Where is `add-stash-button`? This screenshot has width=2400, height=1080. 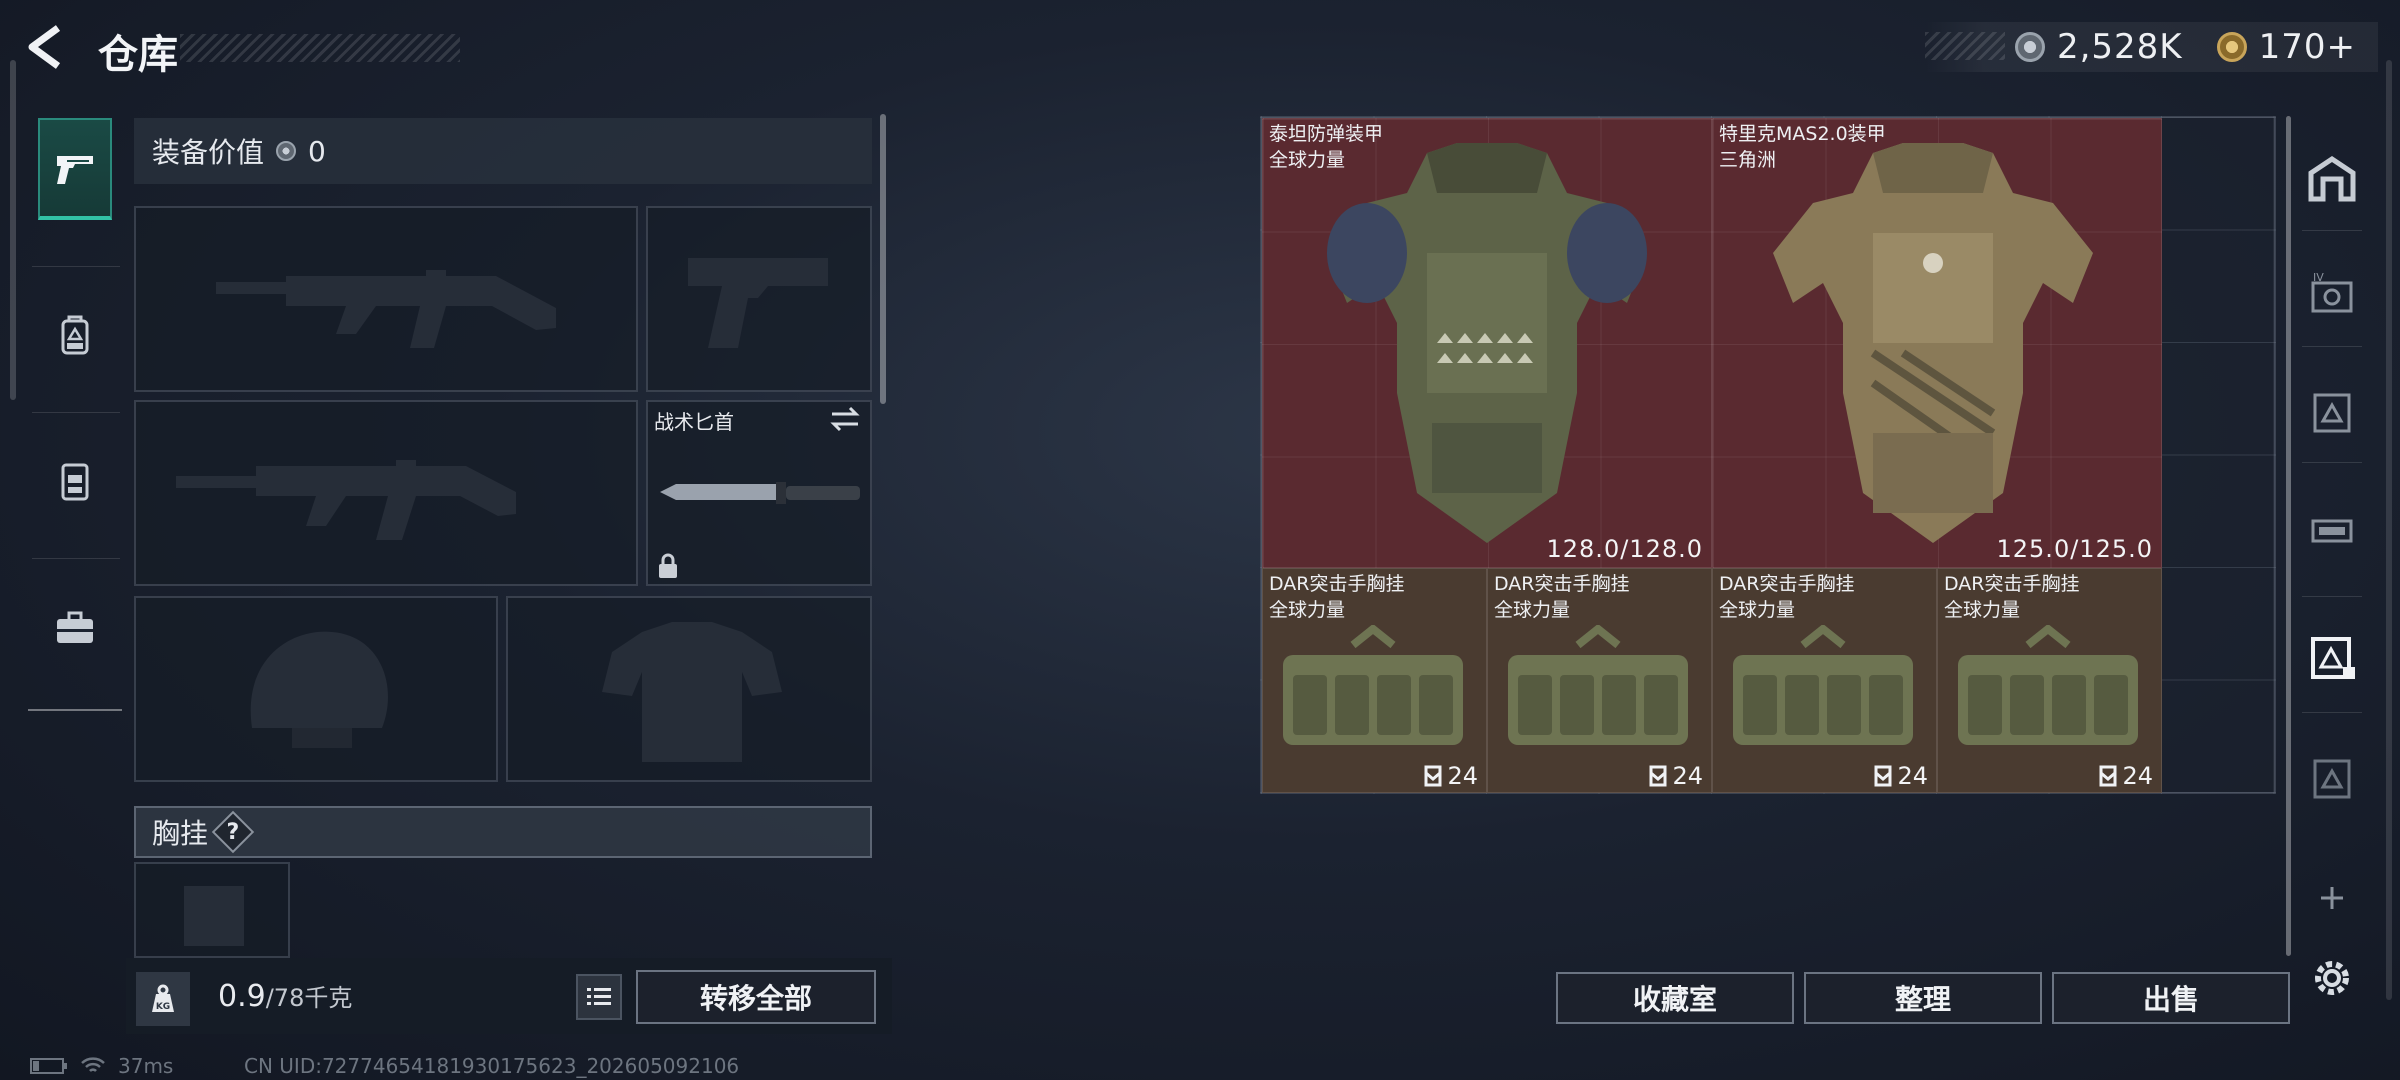
add-stash-button is located at coordinates (2332, 898).